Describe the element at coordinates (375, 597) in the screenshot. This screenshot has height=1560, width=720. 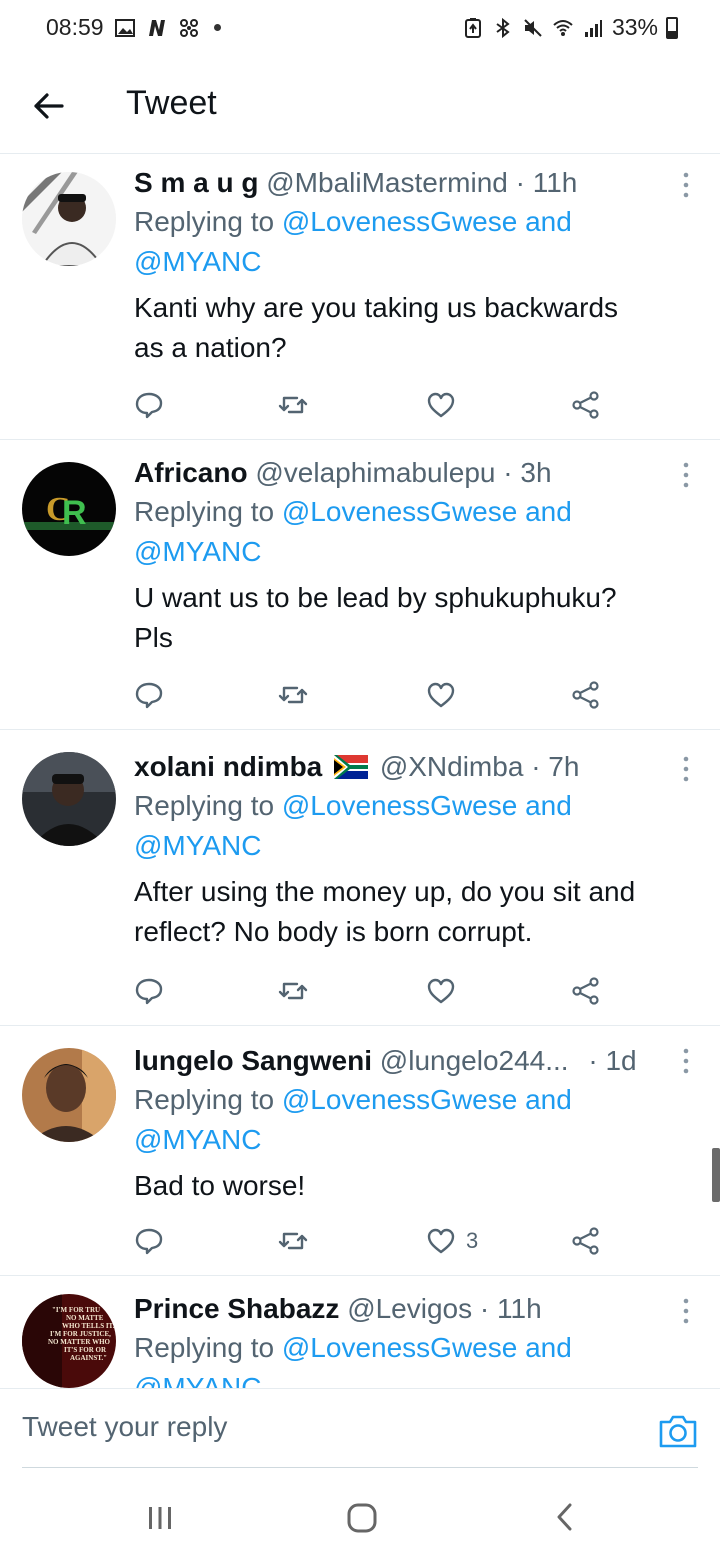
I see `tweet-text-line: U want us to be lead by sphukuphuku?` at that location.